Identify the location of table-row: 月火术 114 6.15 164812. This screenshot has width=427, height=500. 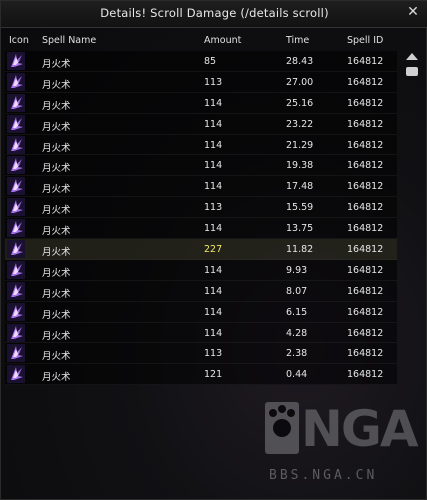
(201, 312).